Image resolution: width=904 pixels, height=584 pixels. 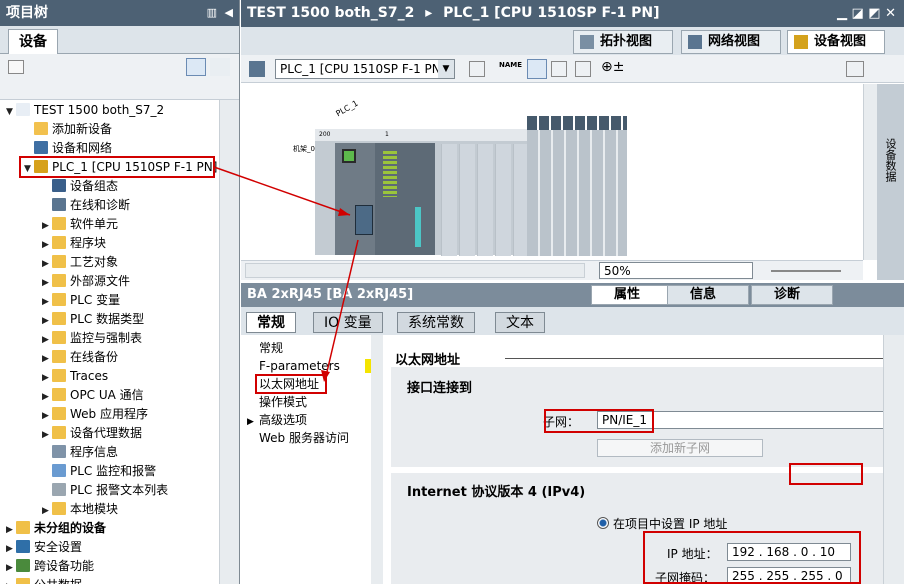 What do you see at coordinates (282, 191) in the screenshot?
I see `arrow-line-plc` at bounding box center [282, 191].